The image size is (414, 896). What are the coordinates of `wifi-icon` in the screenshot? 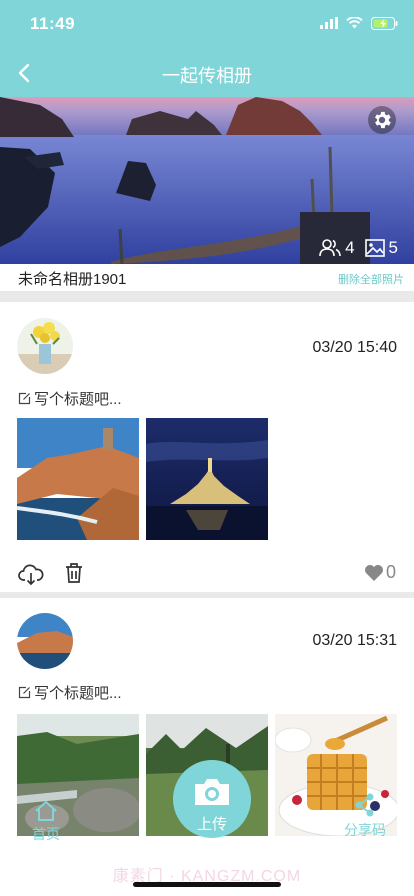 It's located at (354, 23).